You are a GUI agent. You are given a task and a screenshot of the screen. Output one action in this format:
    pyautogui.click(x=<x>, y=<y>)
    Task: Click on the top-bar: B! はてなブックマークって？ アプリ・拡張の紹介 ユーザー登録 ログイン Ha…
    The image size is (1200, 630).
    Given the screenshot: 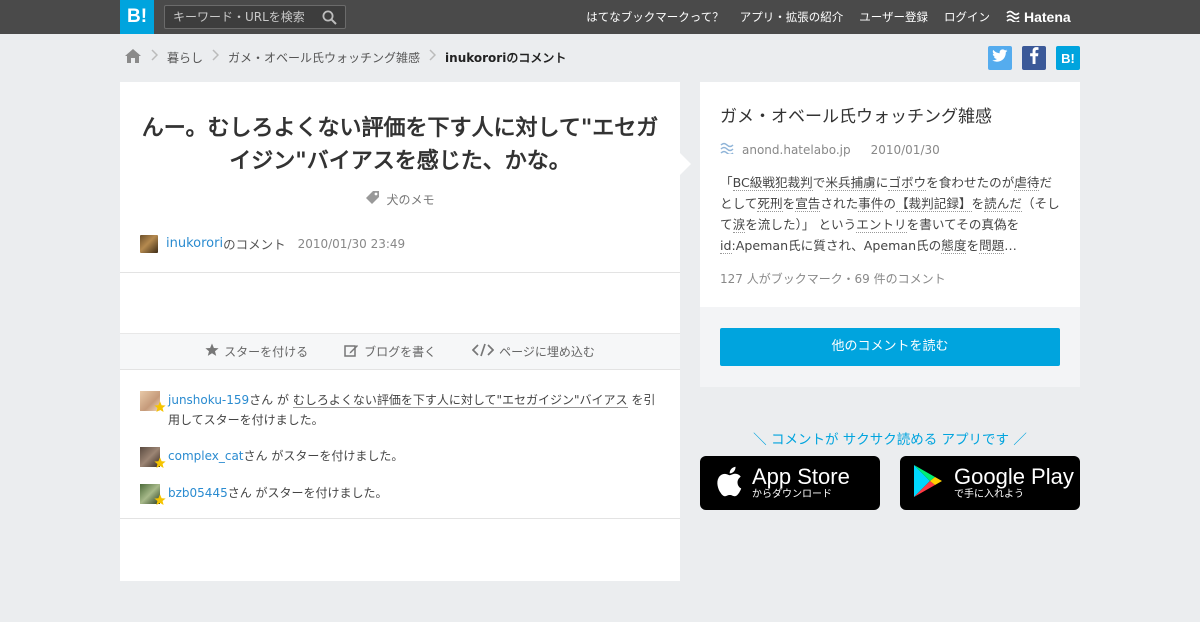 What is the action you would take?
    pyautogui.click(x=600, y=17)
    